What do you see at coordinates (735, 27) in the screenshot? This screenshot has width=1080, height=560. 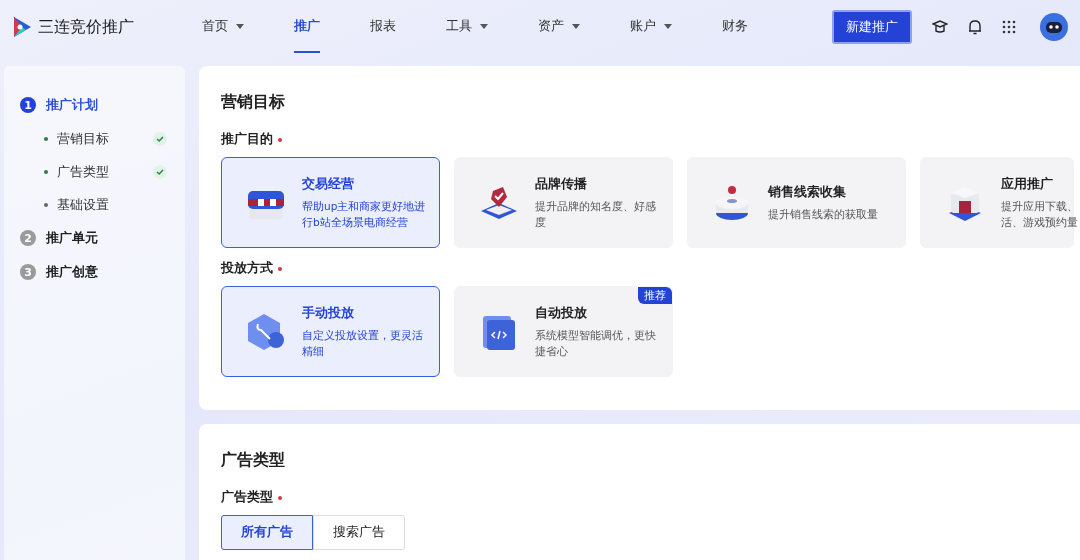 I see `nav-tab: 财务` at bounding box center [735, 27].